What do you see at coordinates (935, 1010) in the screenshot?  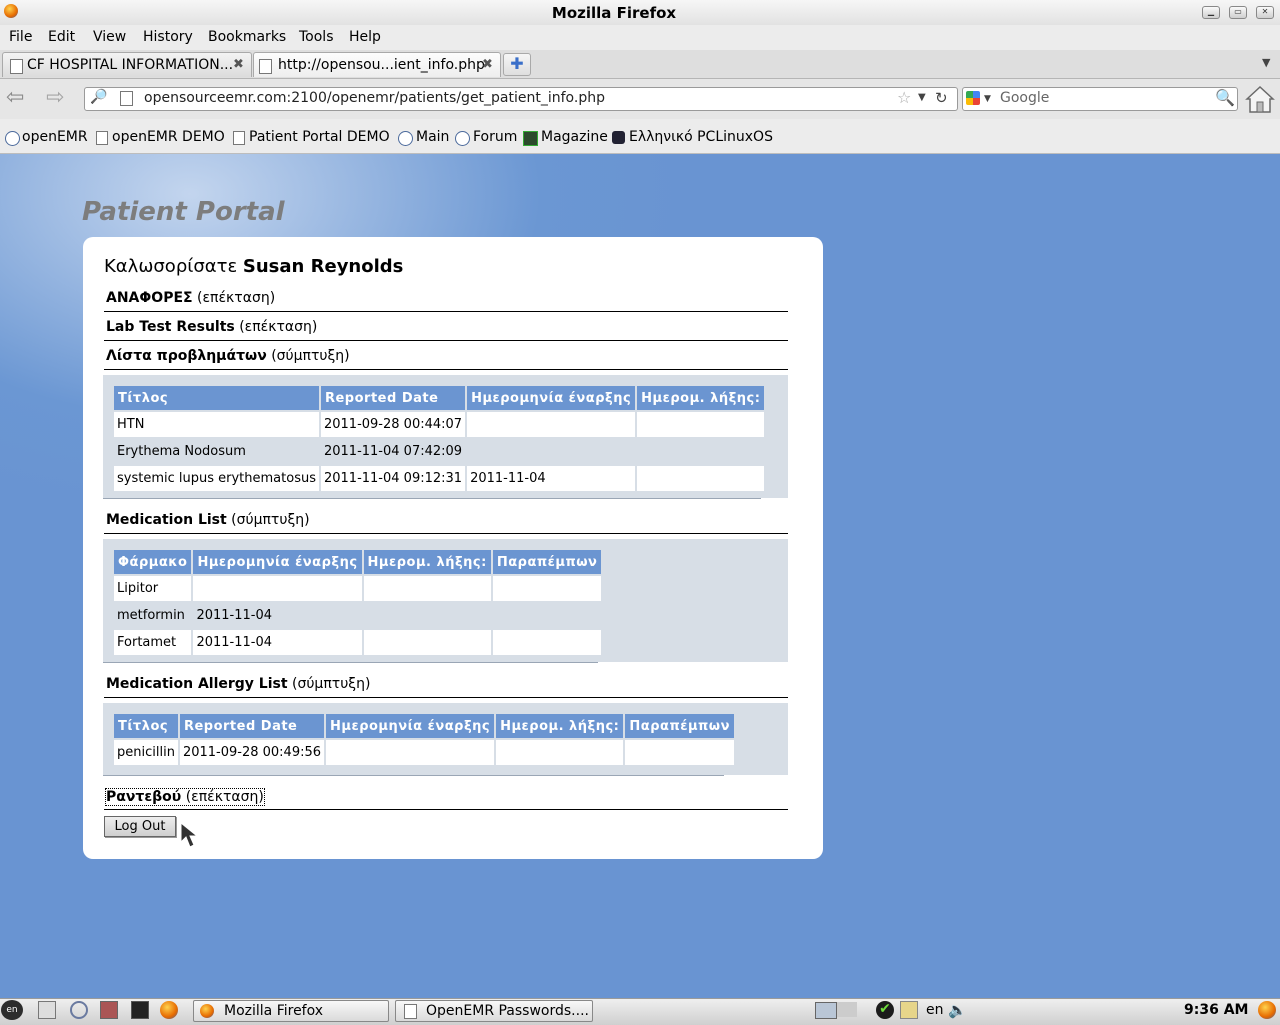 I see `keyboard-language: en` at bounding box center [935, 1010].